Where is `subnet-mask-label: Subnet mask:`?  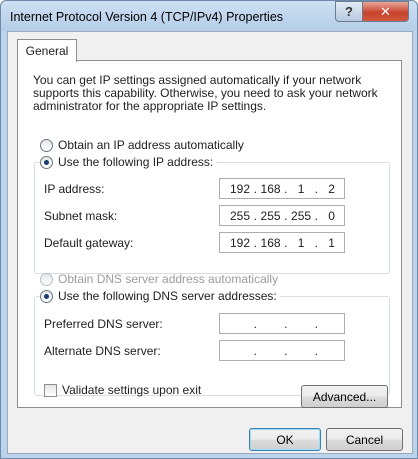 subnet-mask-label: Subnet mask: is located at coordinates (81, 216).